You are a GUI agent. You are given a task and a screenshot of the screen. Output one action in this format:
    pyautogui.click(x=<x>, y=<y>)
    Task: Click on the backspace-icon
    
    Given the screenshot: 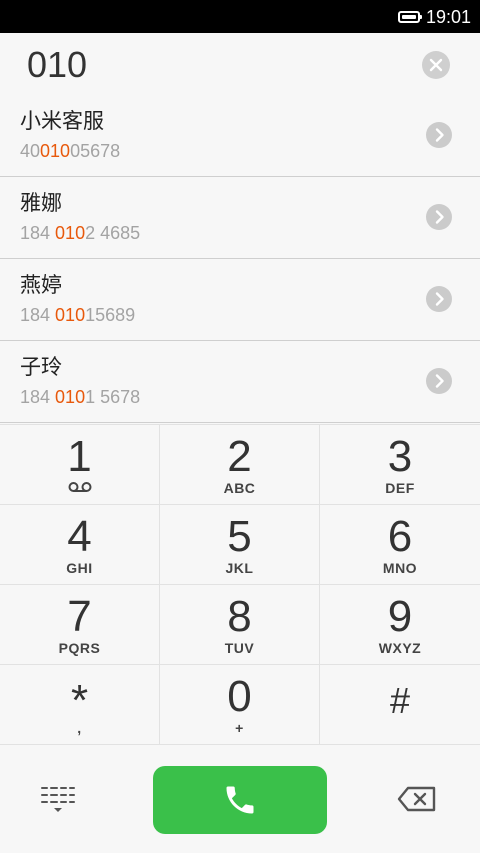 What is the action you would take?
    pyautogui.click(x=416, y=799)
    